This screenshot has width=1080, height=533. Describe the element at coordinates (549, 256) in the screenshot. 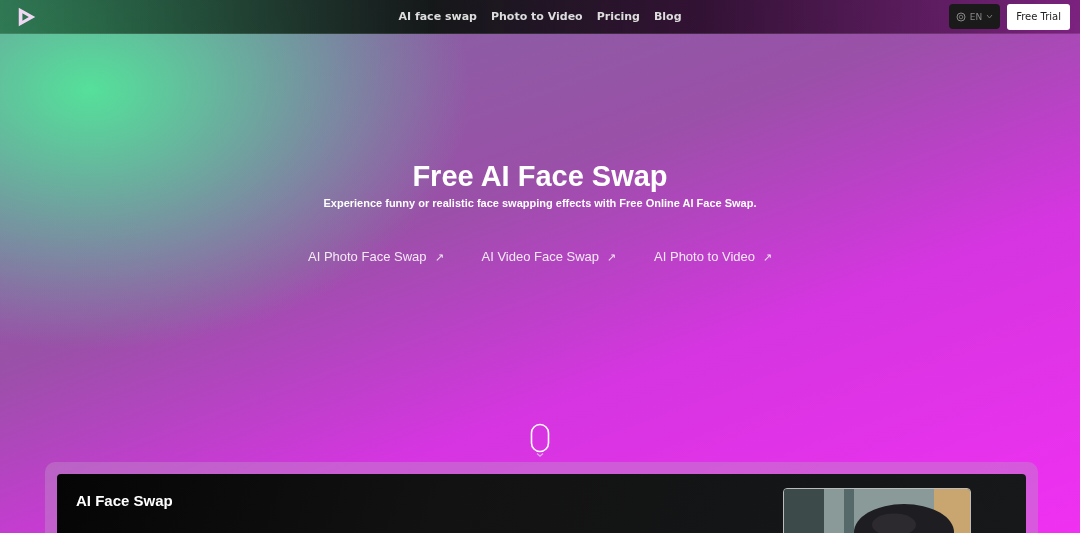

I see `feature-link: AI Video Face Swap ↗` at that location.